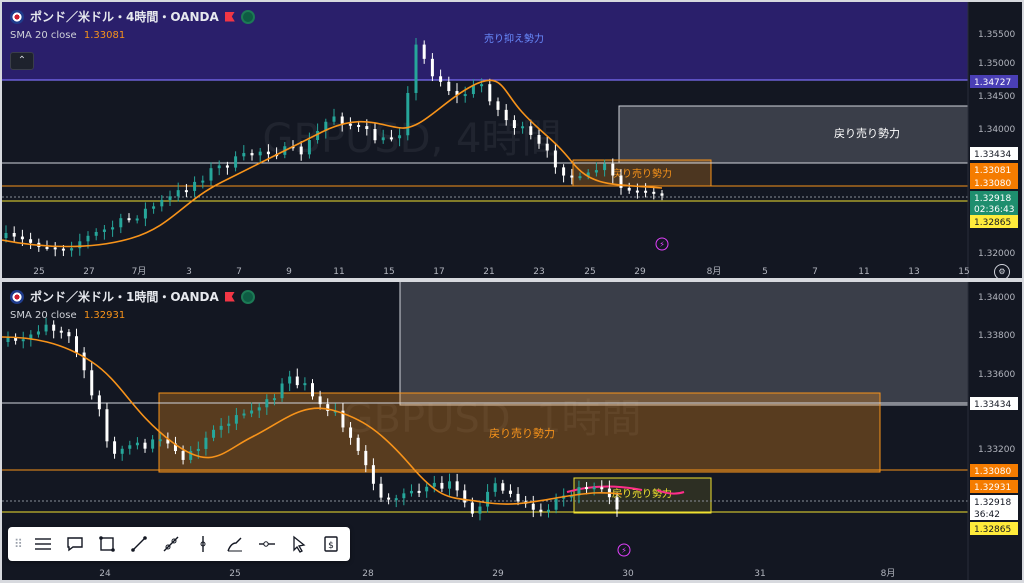  Describe the element at coordinates (867, 133) in the screenshot. I see `annotation-text: 戻り売り勢力` at that location.